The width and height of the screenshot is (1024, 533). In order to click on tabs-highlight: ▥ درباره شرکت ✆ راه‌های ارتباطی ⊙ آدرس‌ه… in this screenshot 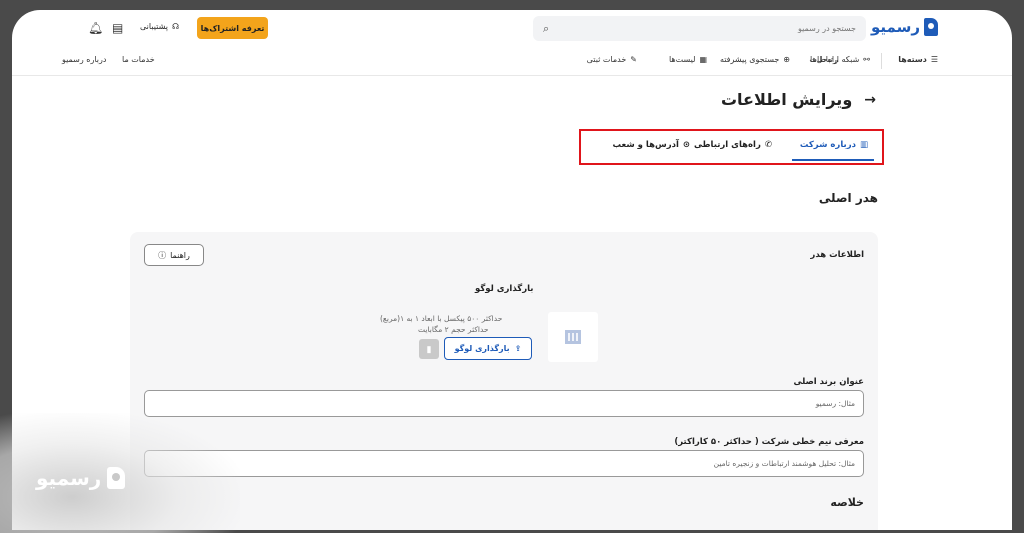, I will do `click(731, 147)`.